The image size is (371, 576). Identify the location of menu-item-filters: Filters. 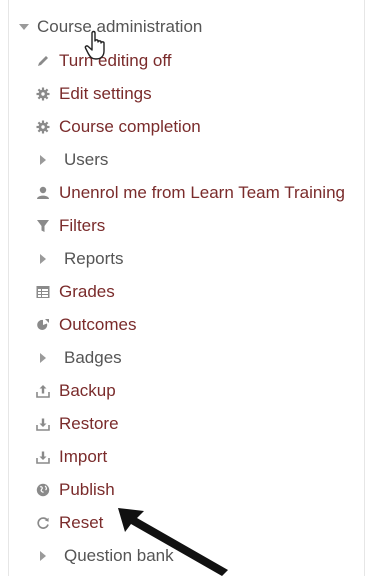
(190, 225).